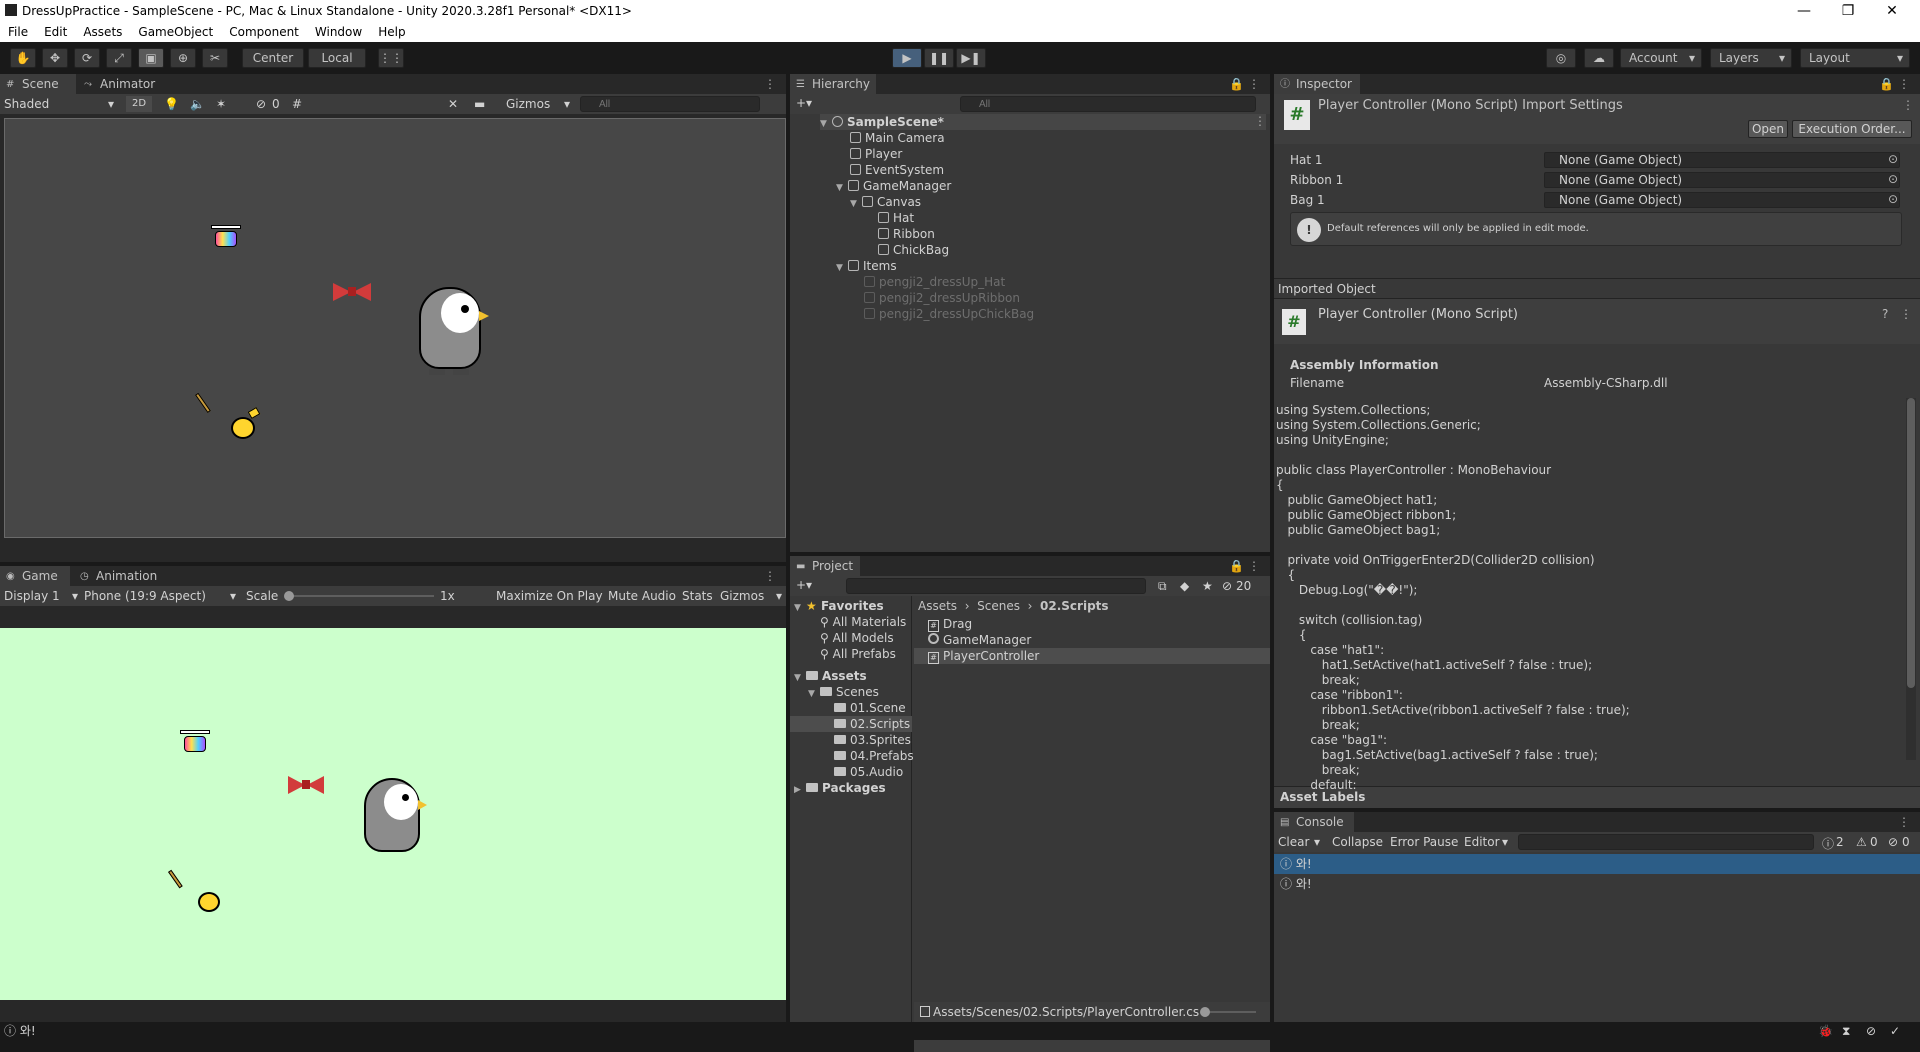 This screenshot has height=1052, width=1920. Describe the element at coordinates (1895, 1031) in the screenshot. I see `auto-generate-lighting-icon: ✓` at that location.